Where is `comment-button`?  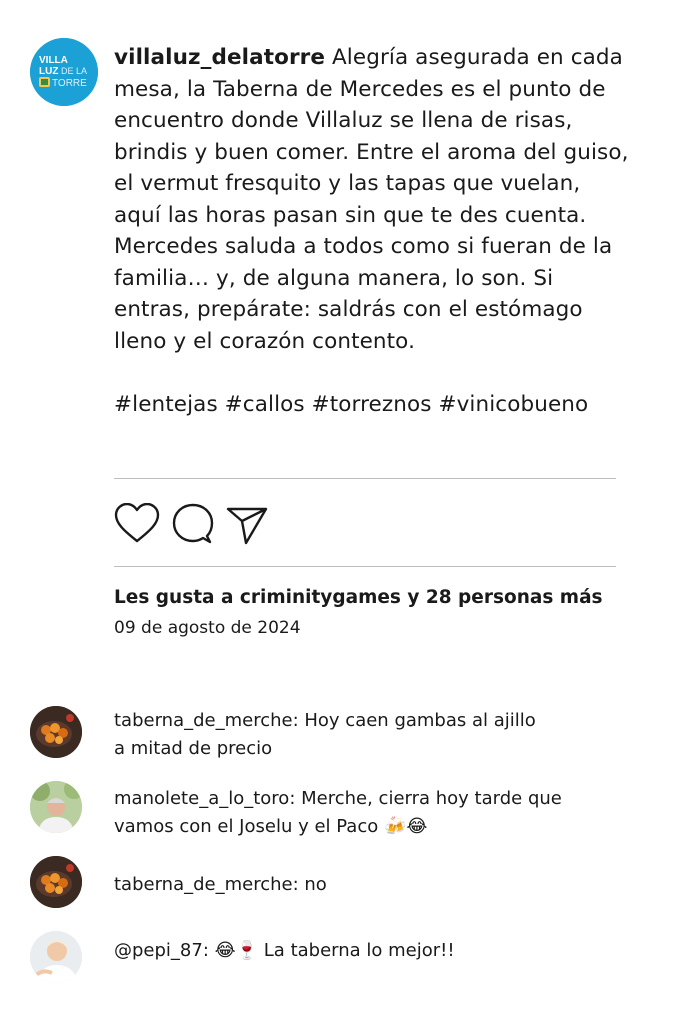 comment-button is located at coordinates (193, 524).